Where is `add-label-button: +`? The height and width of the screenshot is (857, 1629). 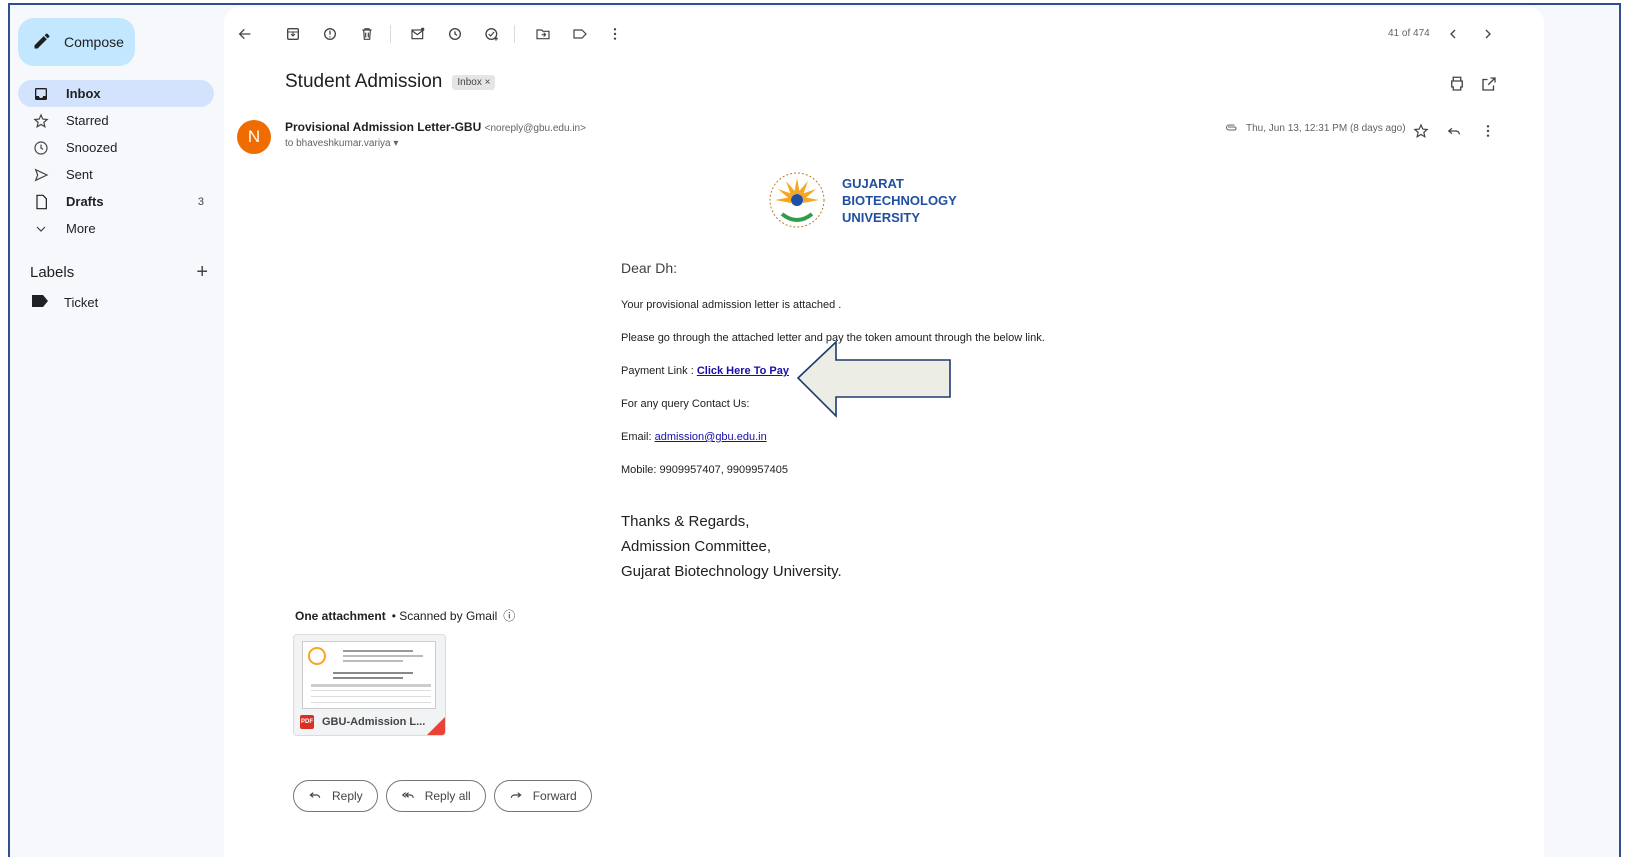
add-label-button: + is located at coordinates (202, 272).